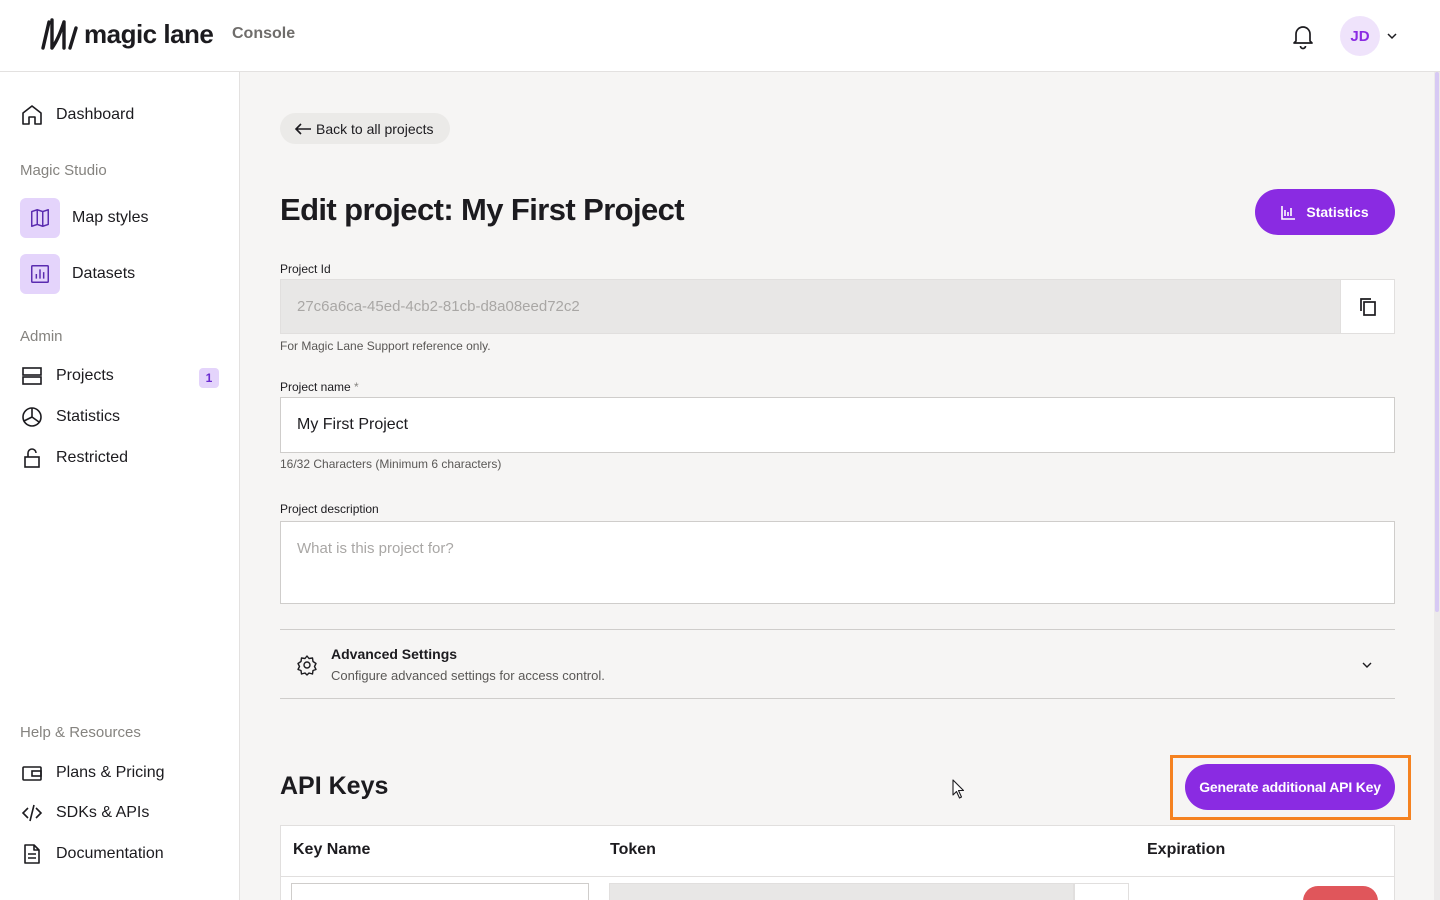 The width and height of the screenshot is (1440, 900). I want to click on product-name: Console, so click(264, 33).